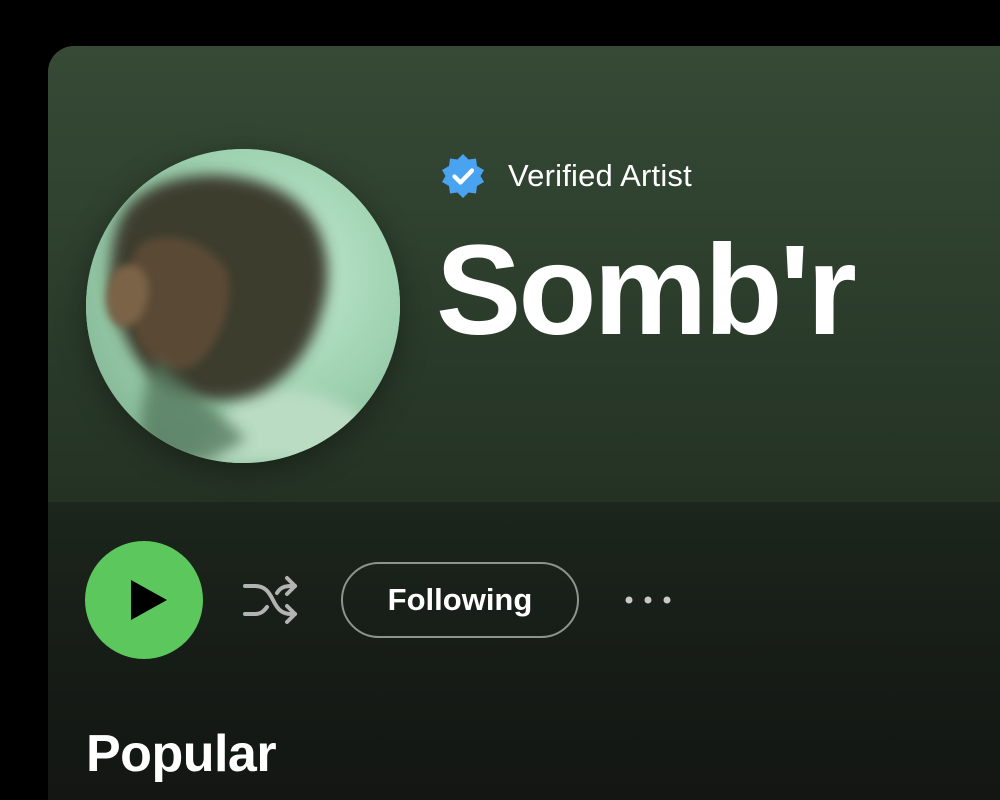 The width and height of the screenshot is (1000, 800). I want to click on more-options-button, so click(648, 600).